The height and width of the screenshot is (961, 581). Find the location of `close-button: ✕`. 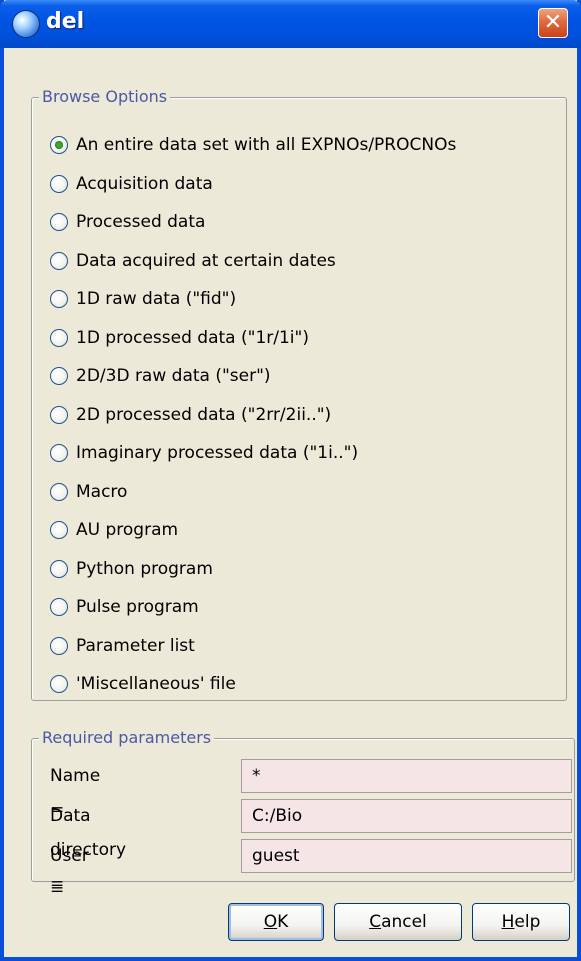

close-button: ✕ is located at coordinates (553, 23).